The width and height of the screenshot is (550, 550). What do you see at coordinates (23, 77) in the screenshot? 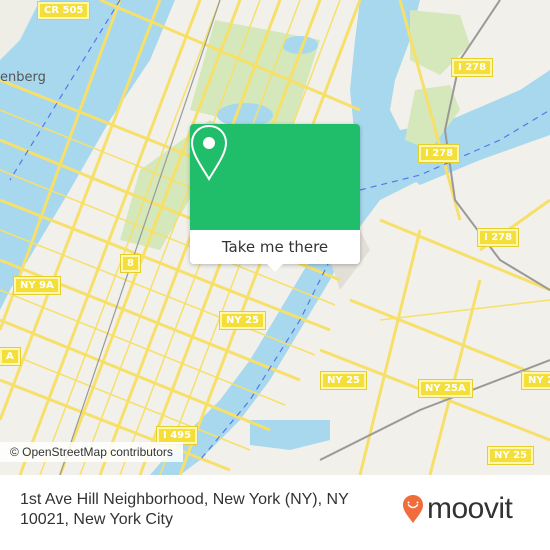
I see `place-label: enberg` at bounding box center [23, 77].